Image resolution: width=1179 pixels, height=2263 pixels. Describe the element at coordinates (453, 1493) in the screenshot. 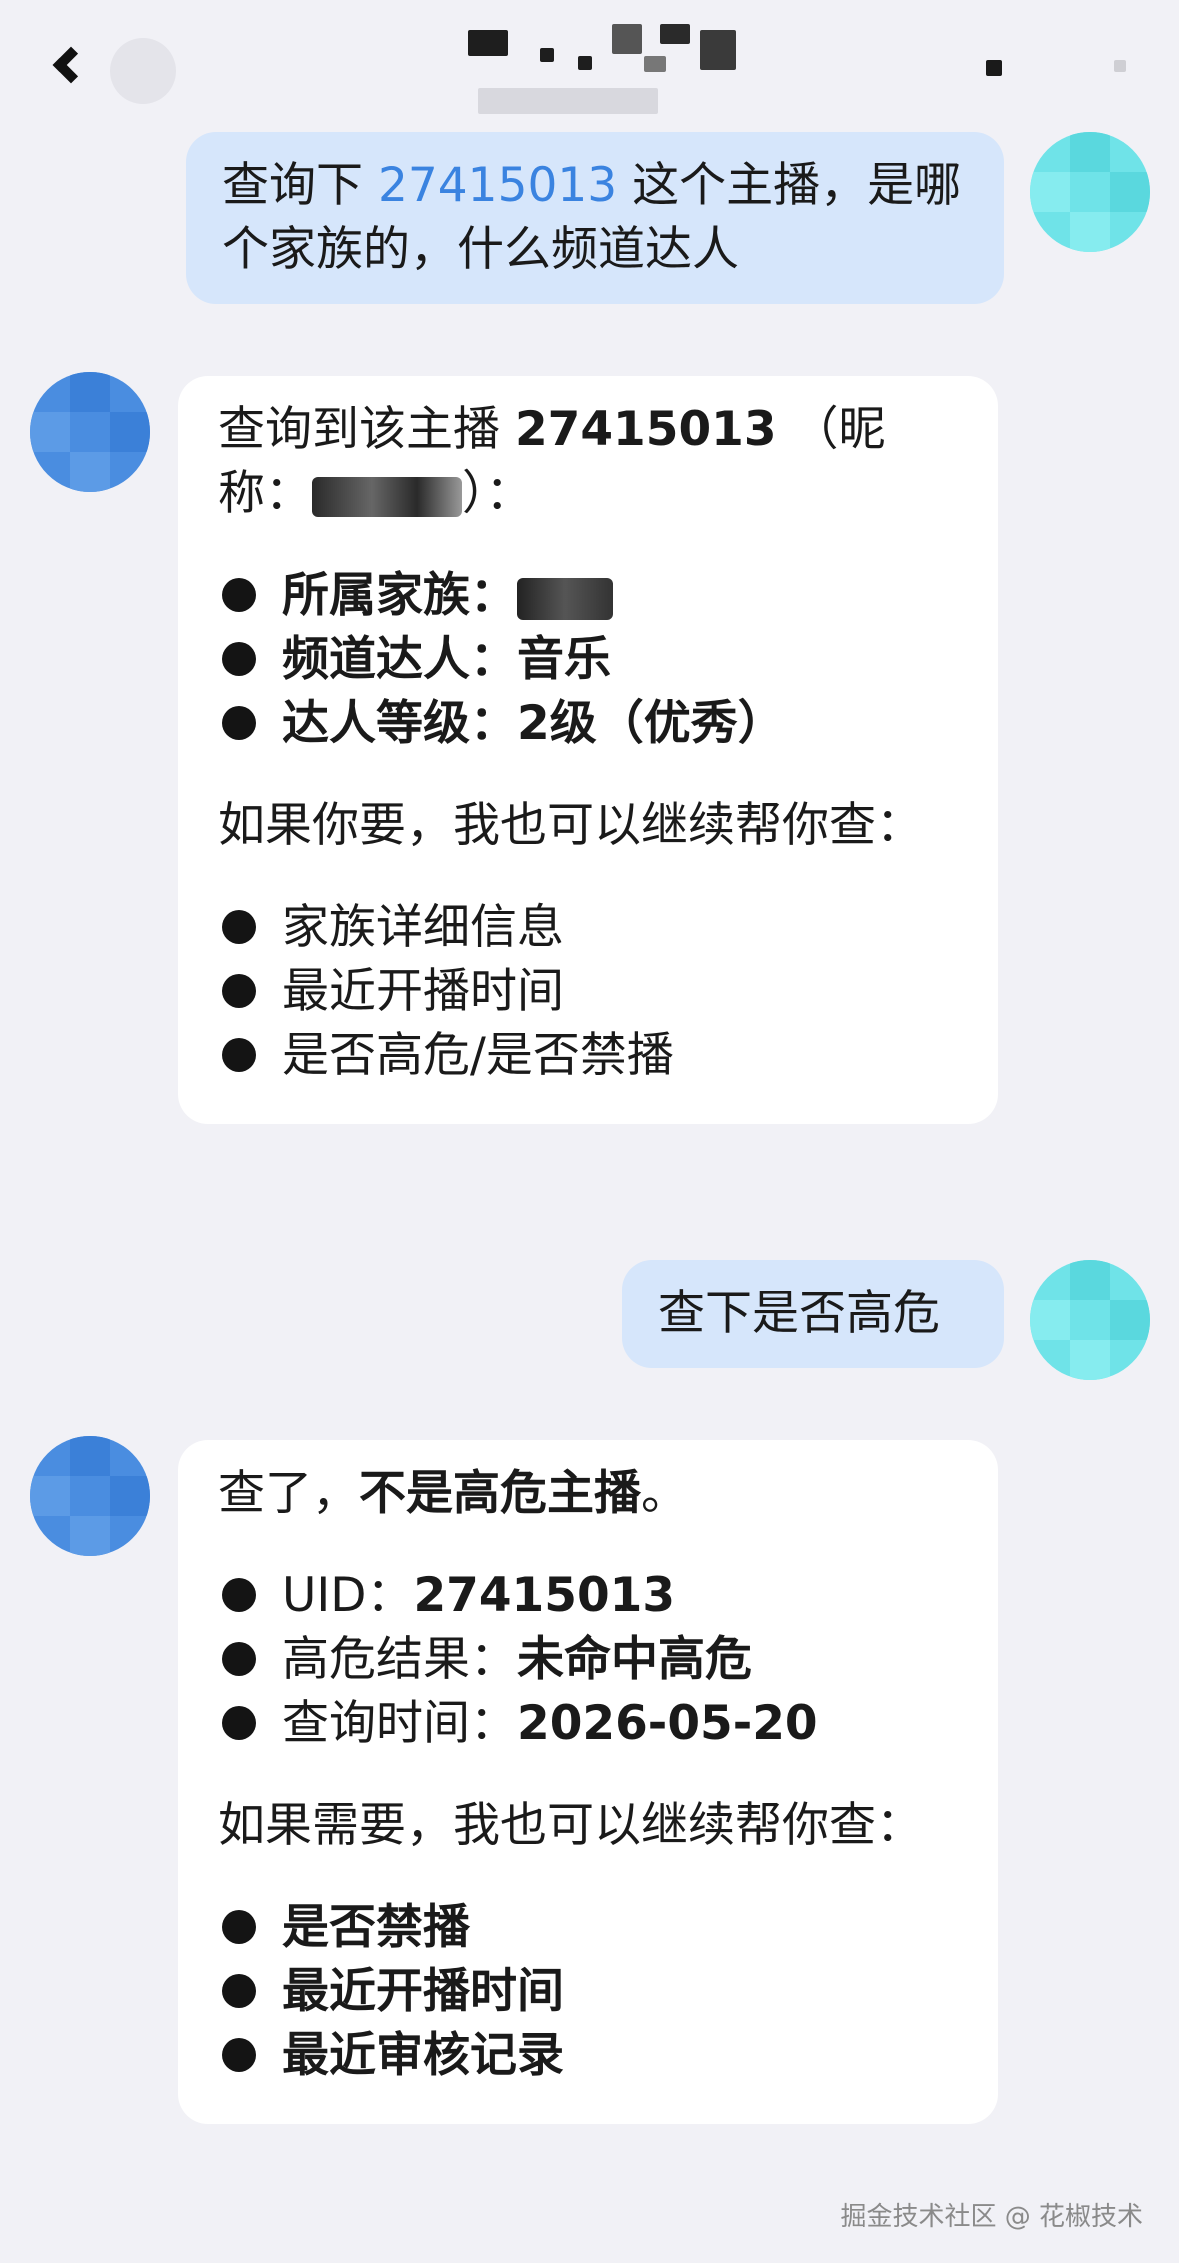

I see `result-intro: 查了，不是高危主播。` at that location.